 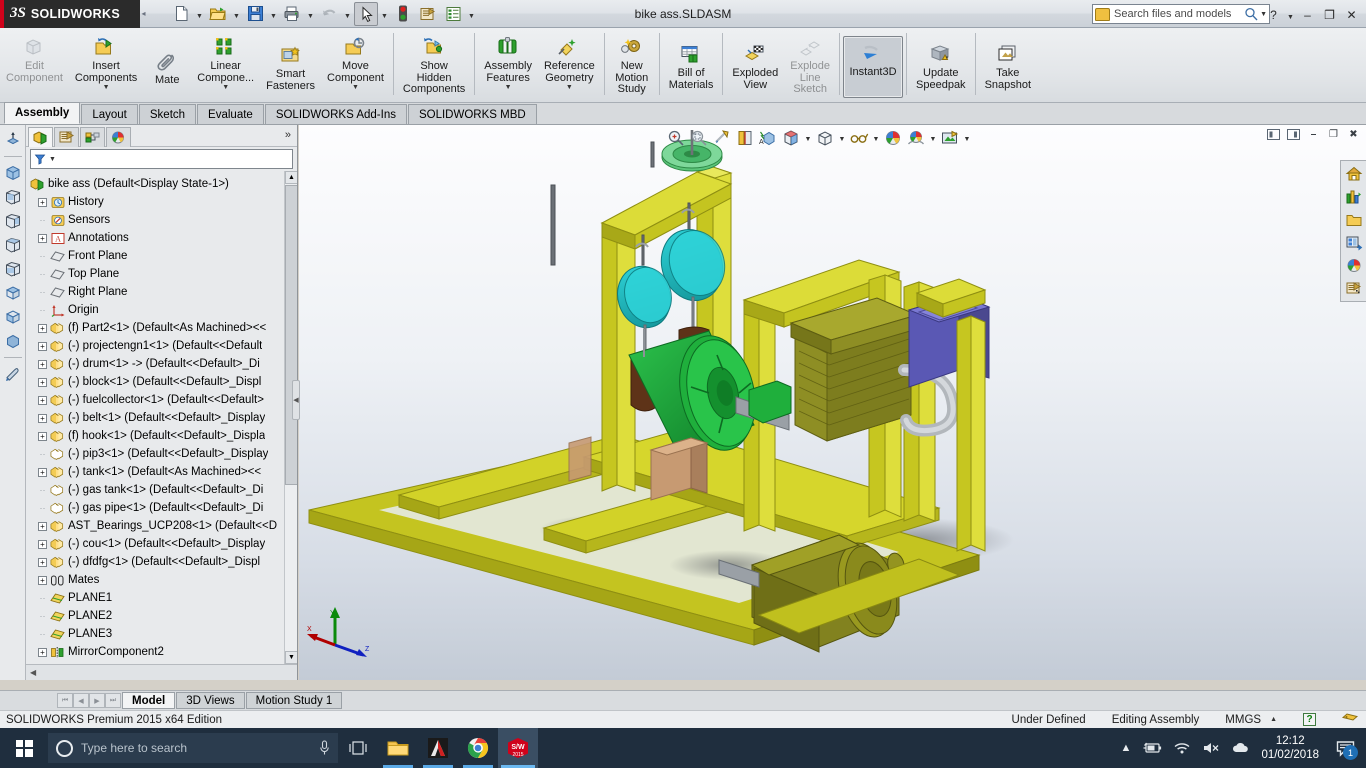 What do you see at coordinates (1152, 748) in the screenshot?
I see `battery-icon` at bounding box center [1152, 748].